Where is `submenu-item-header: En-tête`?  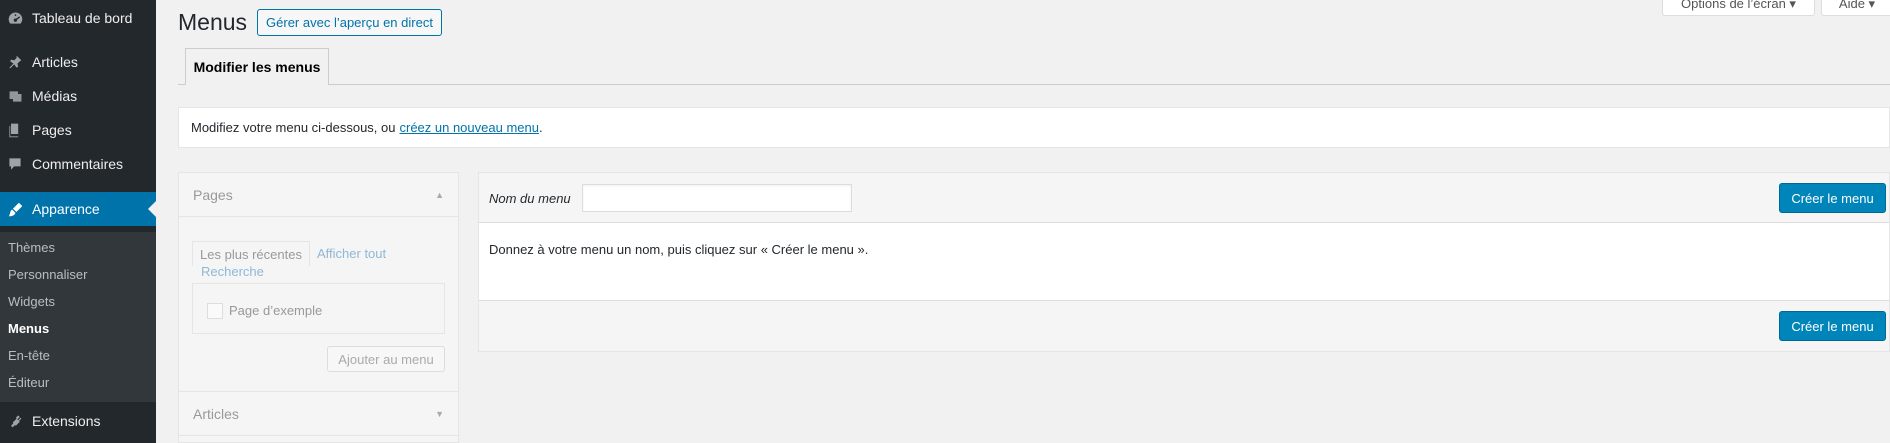
submenu-item-header: En-tête is located at coordinates (29, 355).